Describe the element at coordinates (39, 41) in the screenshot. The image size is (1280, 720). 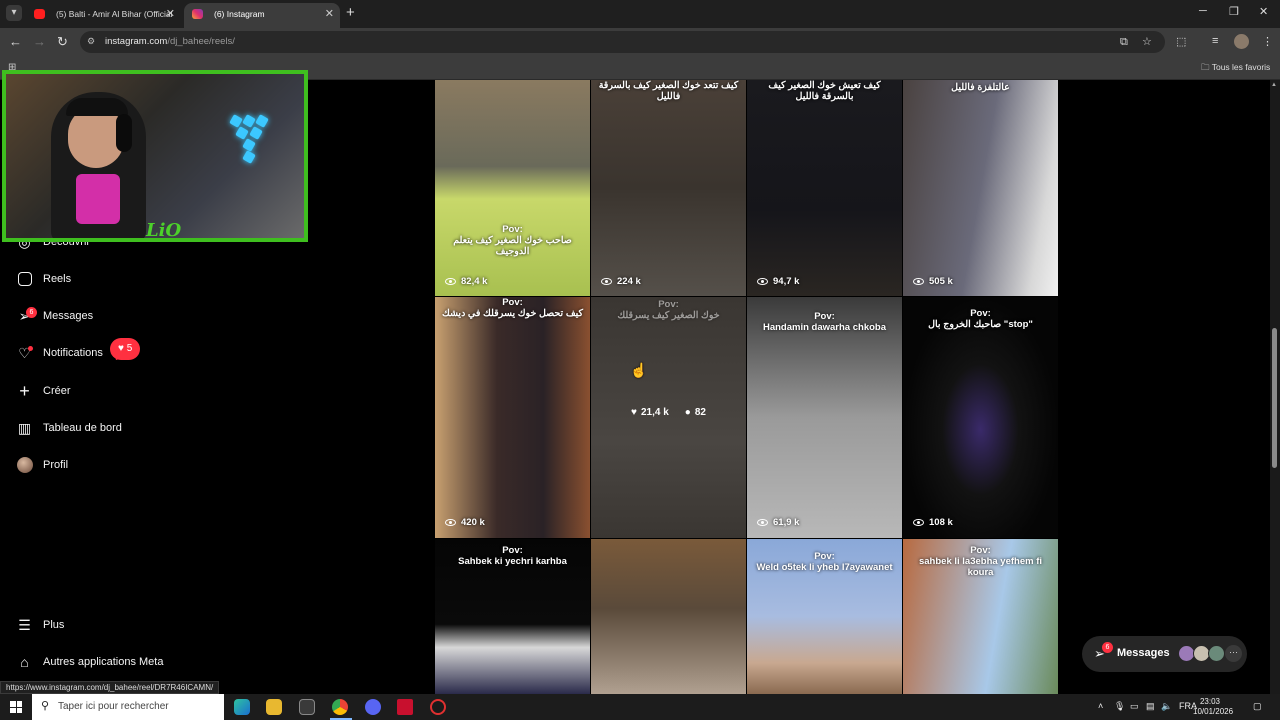
I see `forward-icon: →` at that location.